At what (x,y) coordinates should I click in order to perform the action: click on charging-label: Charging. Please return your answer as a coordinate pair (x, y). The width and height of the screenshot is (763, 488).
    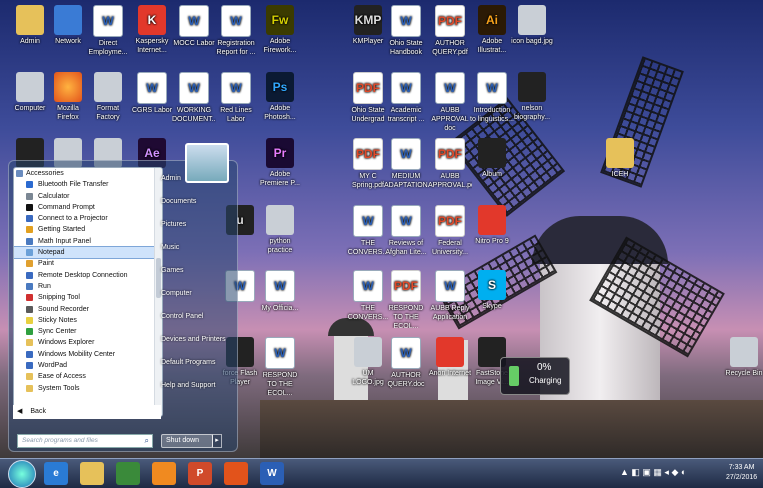
    Looking at the image, I should click on (545, 380).